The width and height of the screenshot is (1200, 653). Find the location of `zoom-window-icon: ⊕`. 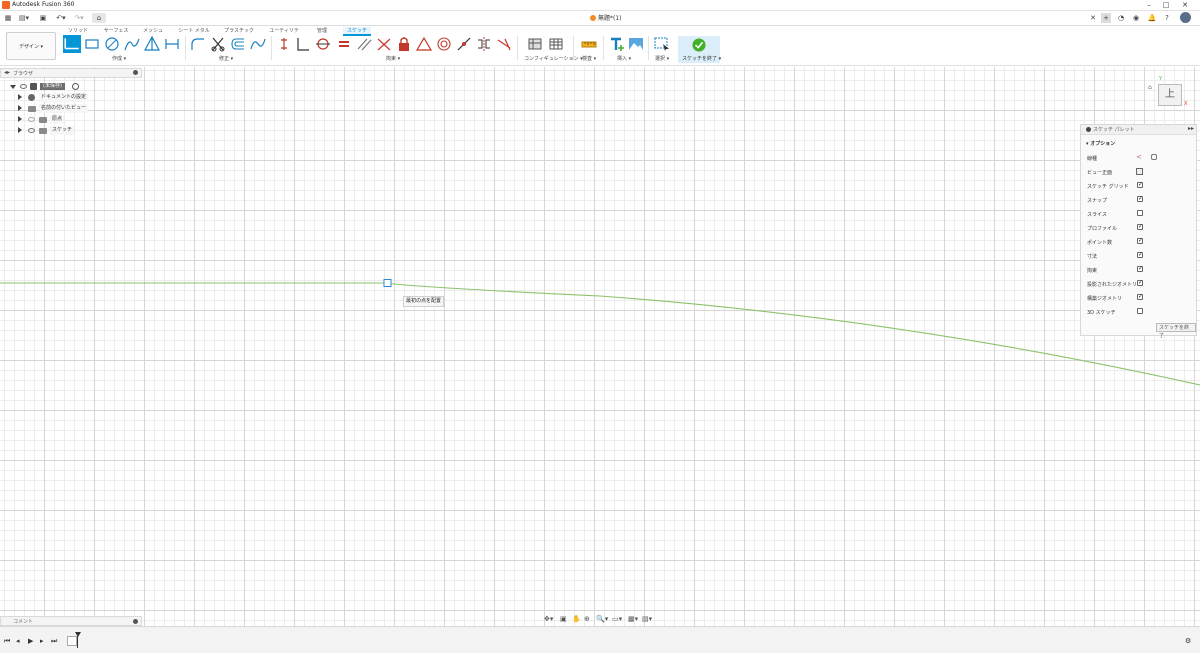

zoom-window-icon: ⊕ is located at coordinates (587, 619).